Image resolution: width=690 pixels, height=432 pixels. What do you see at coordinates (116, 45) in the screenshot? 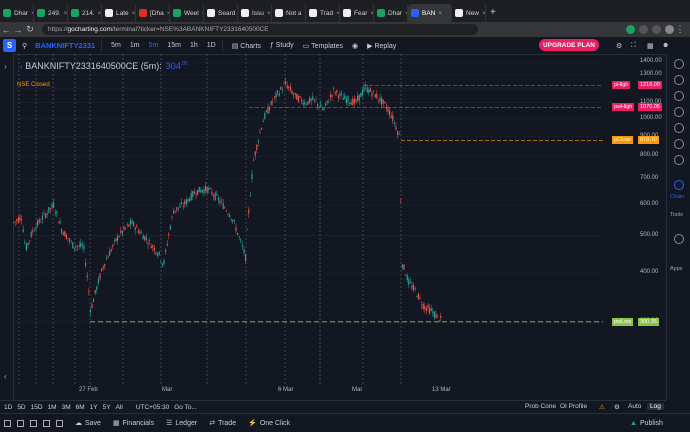
I see `interval-dropdown: 5m` at bounding box center [116, 45].